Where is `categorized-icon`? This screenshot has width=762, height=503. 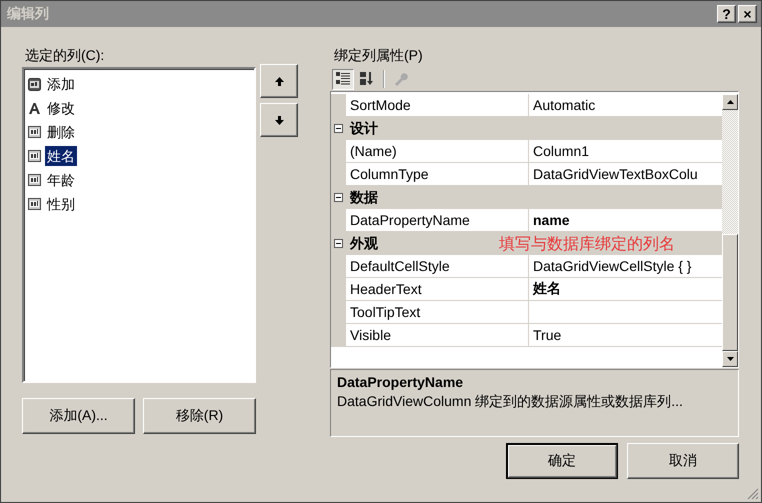 categorized-icon is located at coordinates (343, 79).